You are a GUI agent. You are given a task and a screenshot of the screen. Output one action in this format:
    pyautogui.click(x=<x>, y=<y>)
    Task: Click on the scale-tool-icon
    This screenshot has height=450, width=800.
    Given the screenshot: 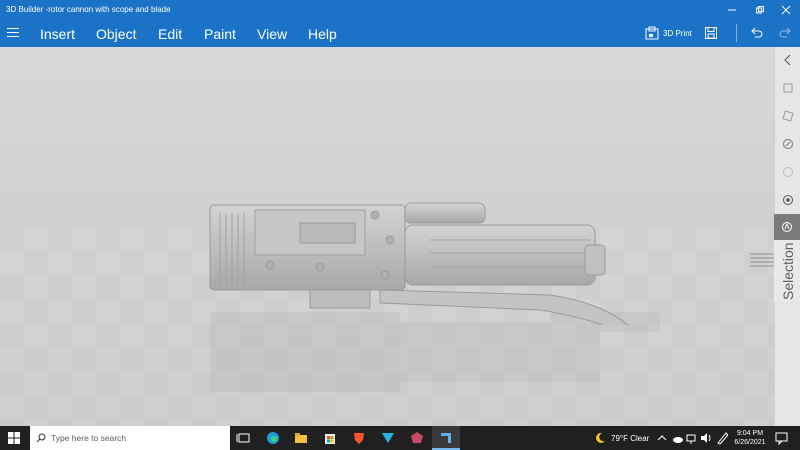 What is the action you would take?
    pyautogui.click(x=788, y=144)
    